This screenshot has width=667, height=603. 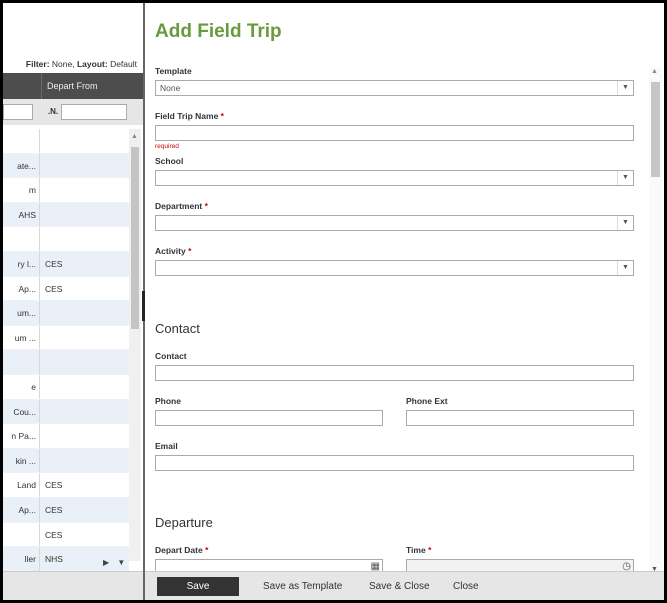 What do you see at coordinates (394, 223) in the screenshot?
I see `department-select: ▼` at bounding box center [394, 223].